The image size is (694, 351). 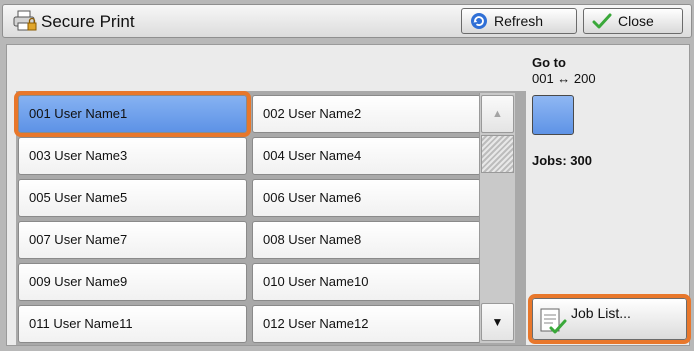 I want to click on list-item: 006 User Name6, so click(x=366, y=198).